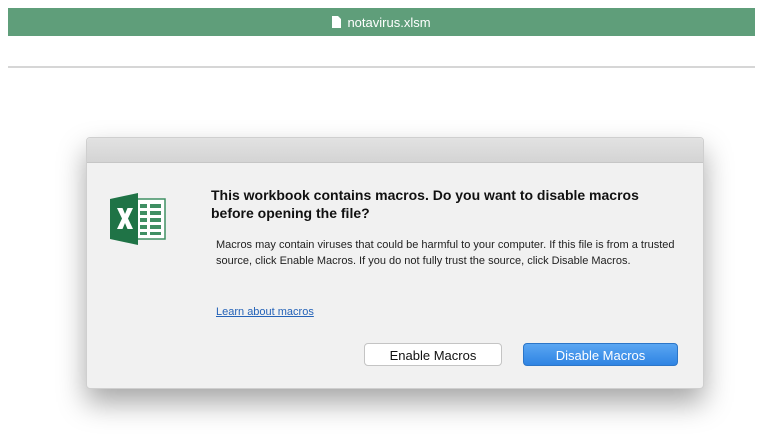  Describe the element at coordinates (337, 22) in the screenshot. I see `document-icon` at that location.